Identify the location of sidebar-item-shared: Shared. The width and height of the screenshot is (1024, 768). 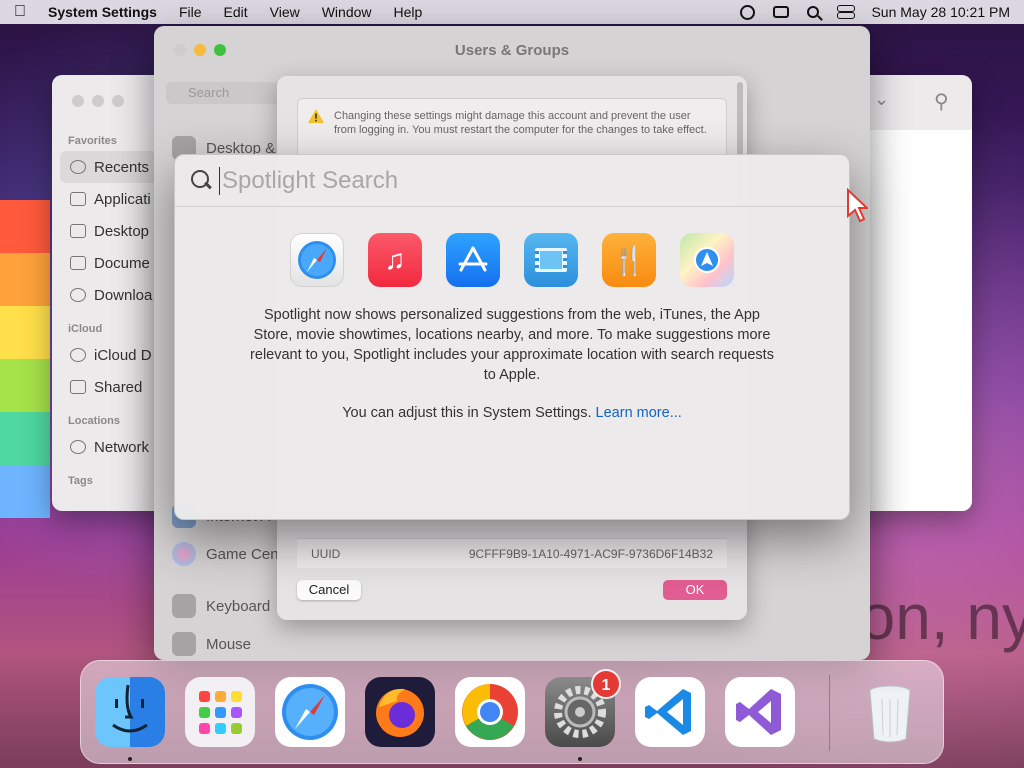
(107, 387).